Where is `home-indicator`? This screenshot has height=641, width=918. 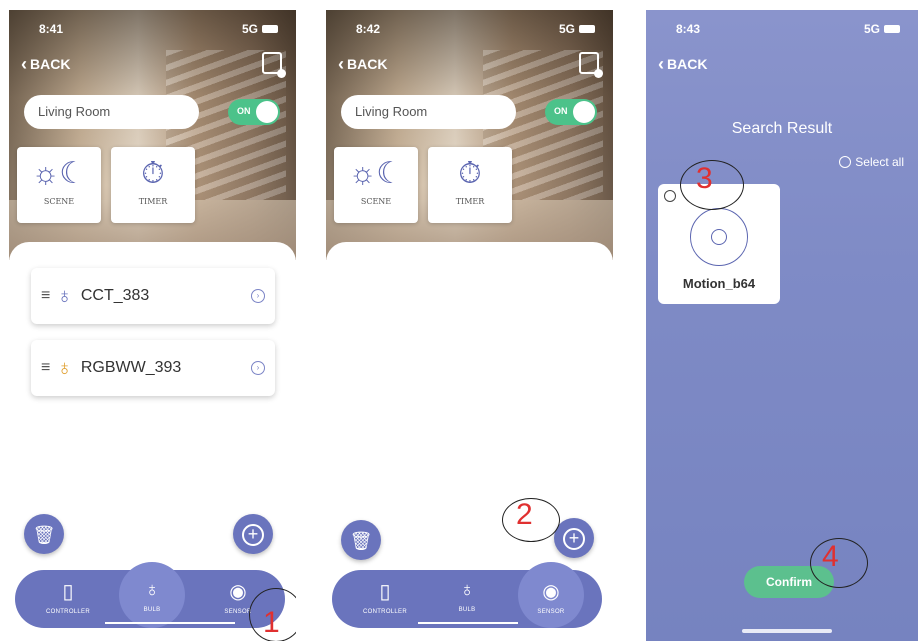 home-indicator is located at coordinates (787, 631).